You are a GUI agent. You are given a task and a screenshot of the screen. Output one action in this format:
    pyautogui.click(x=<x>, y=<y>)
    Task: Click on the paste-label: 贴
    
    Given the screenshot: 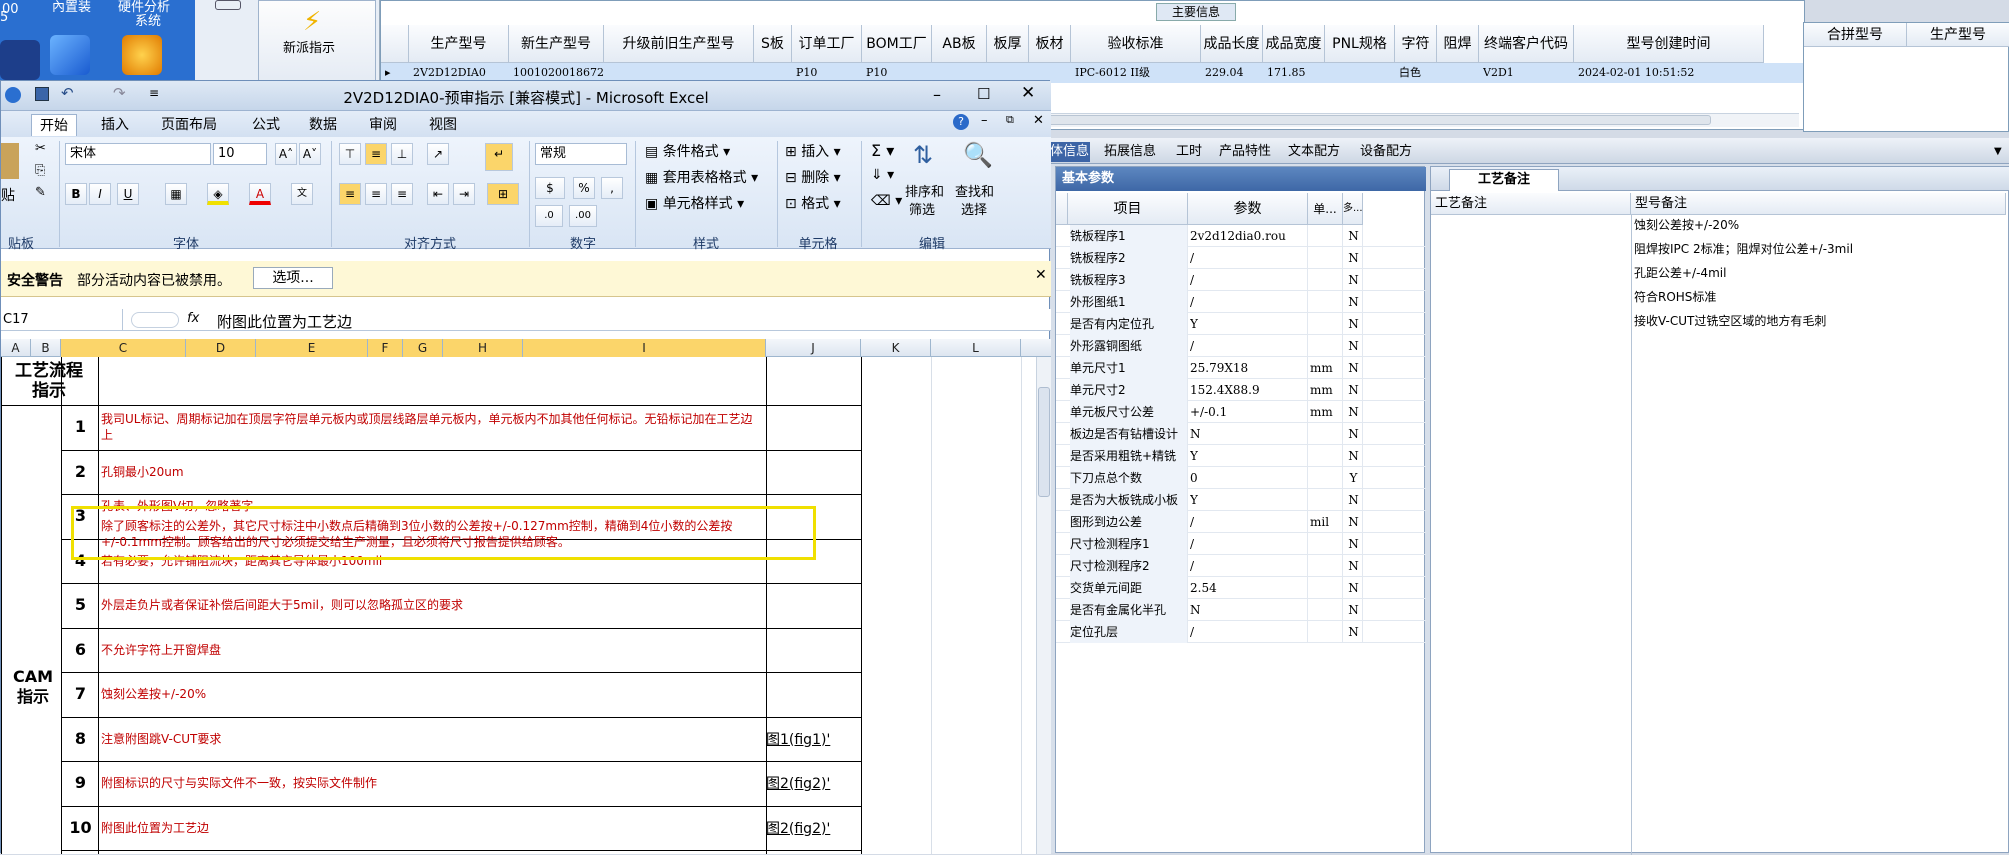 What is the action you would take?
    pyautogui.click(x=8, y=195)
    